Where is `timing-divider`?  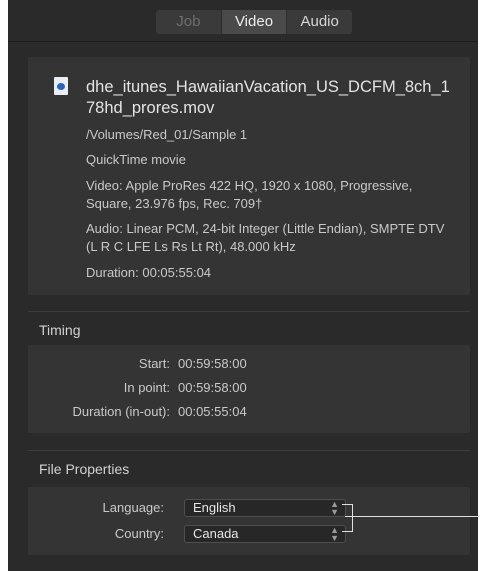 timing-divider is located at coordinates (249, 311).